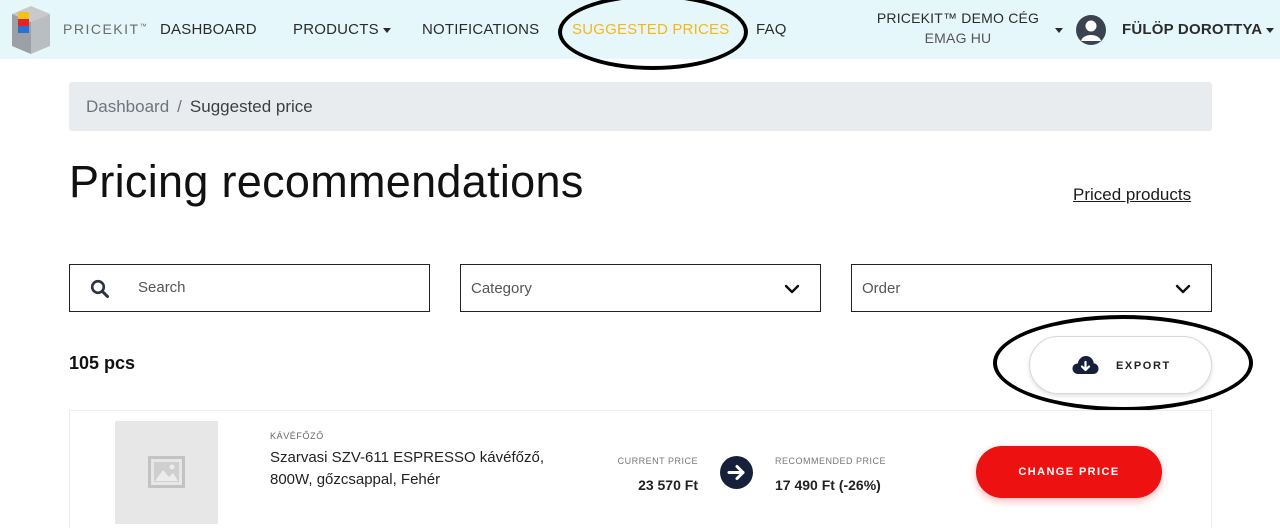 Image resolution: width=1280 pixels, height=528 pixels. I want to click on pricekit-logo, so click(31, 30).